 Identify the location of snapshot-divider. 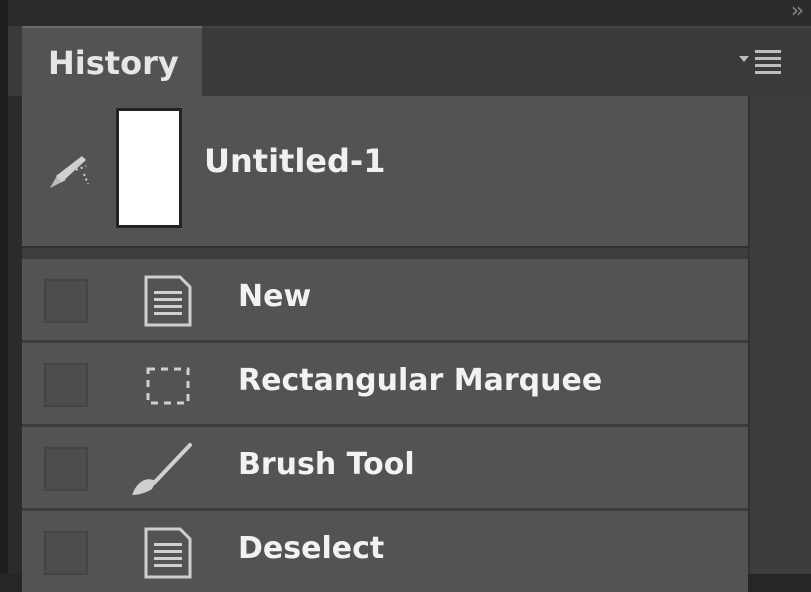
(385, 251).